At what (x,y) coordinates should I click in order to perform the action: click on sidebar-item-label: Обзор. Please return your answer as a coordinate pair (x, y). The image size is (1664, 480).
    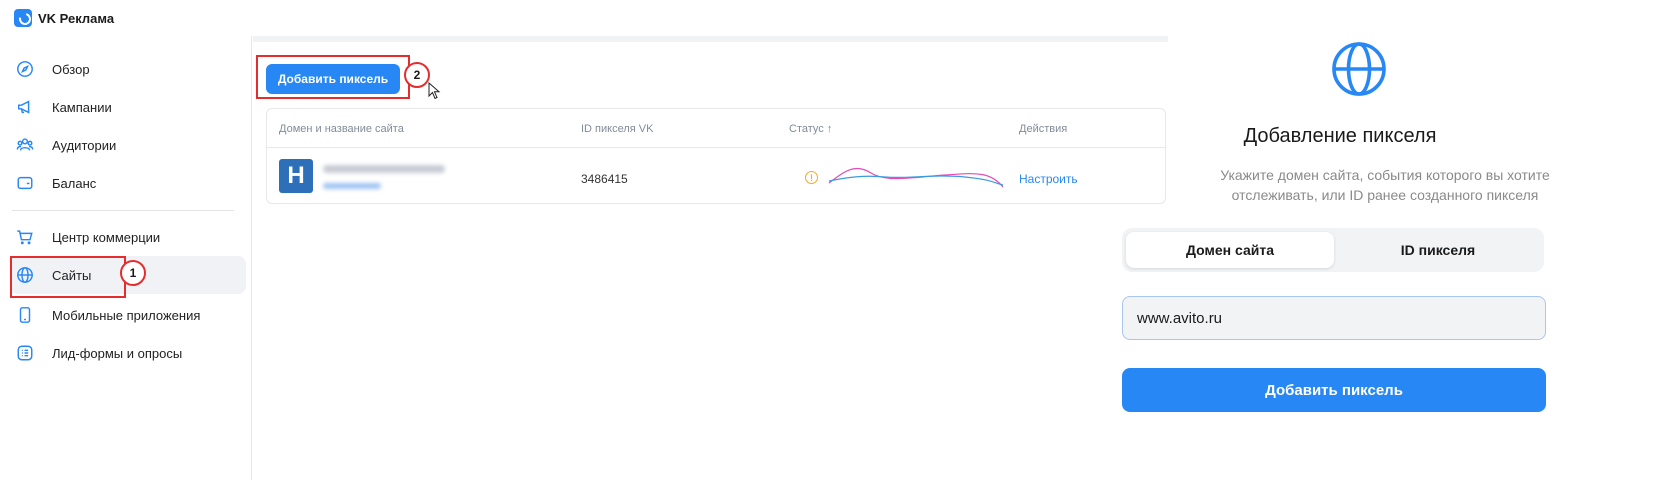
    Looking at the image, I should click on (71, 69).